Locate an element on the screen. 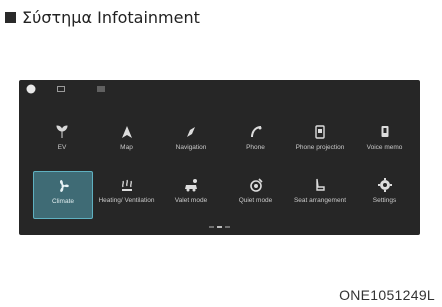  menu-tile-settings: Settings is located at coordinates (385, 194).